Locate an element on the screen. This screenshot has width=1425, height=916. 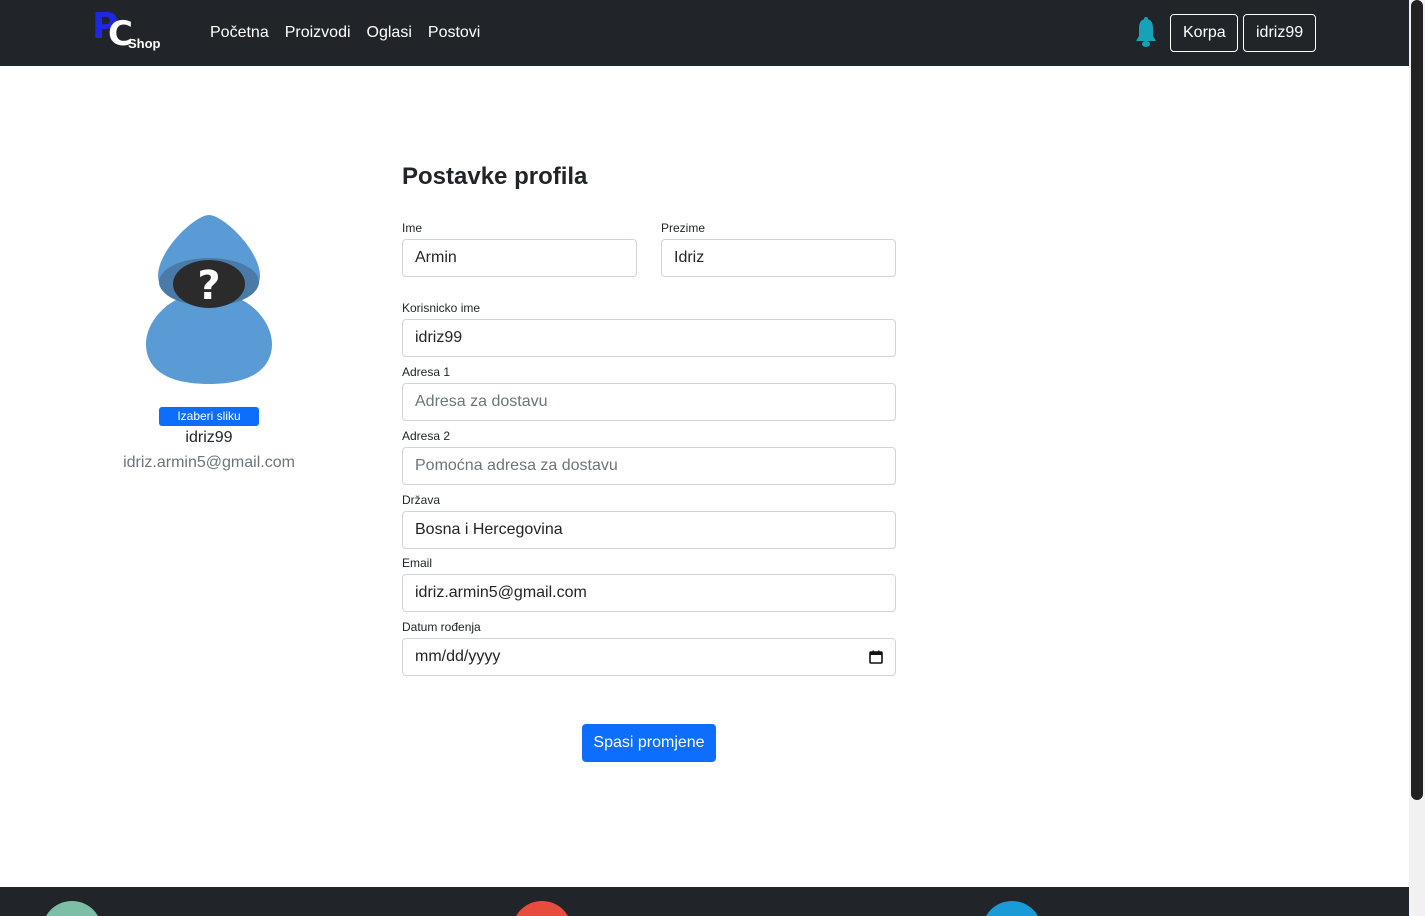
main-nav: Početna Proizvodi Oglasi Postovi is located at coordinates (345, 33).